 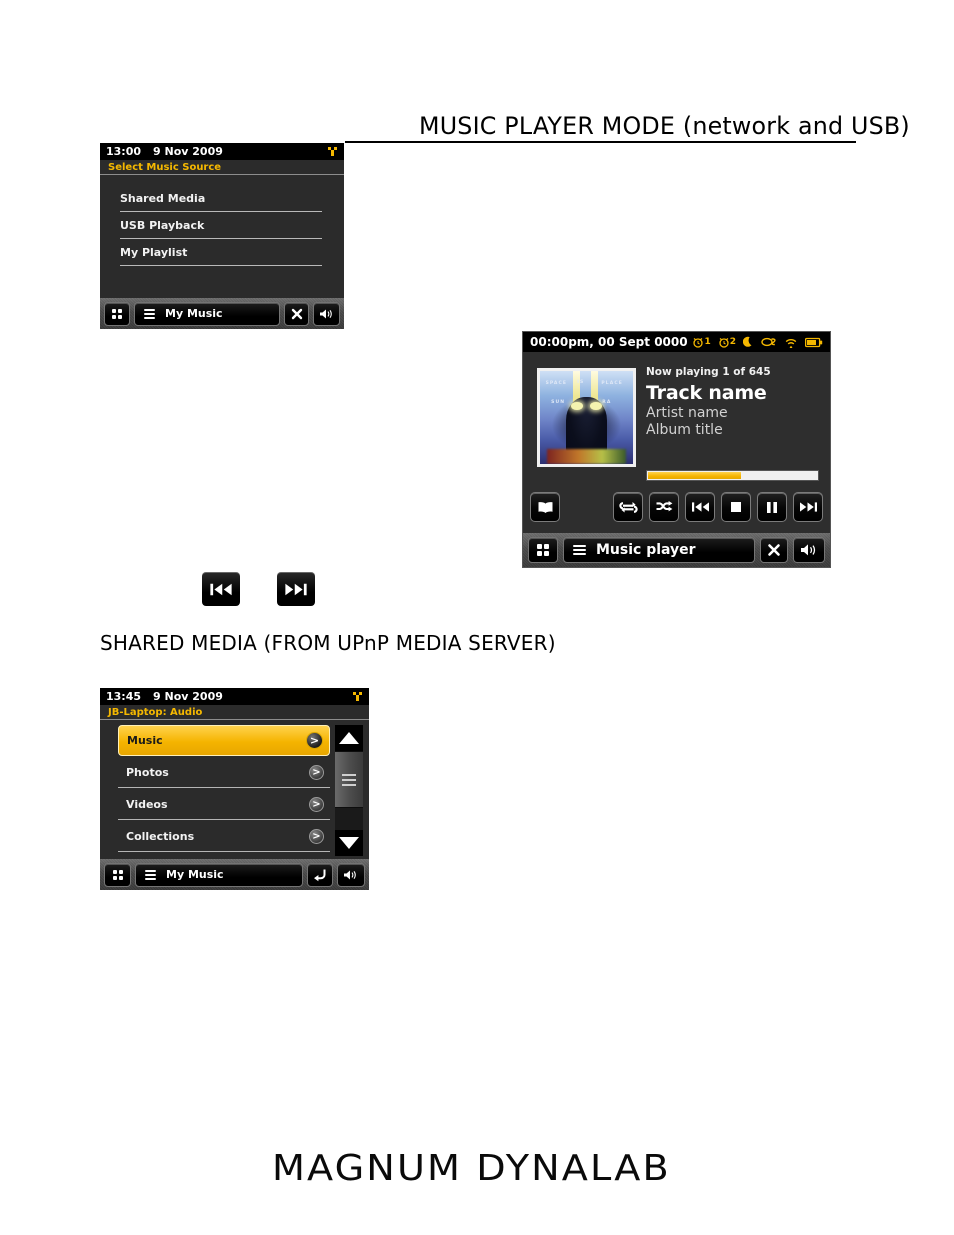 I want to click on scroll-thumb, so click(x=349, y=779).